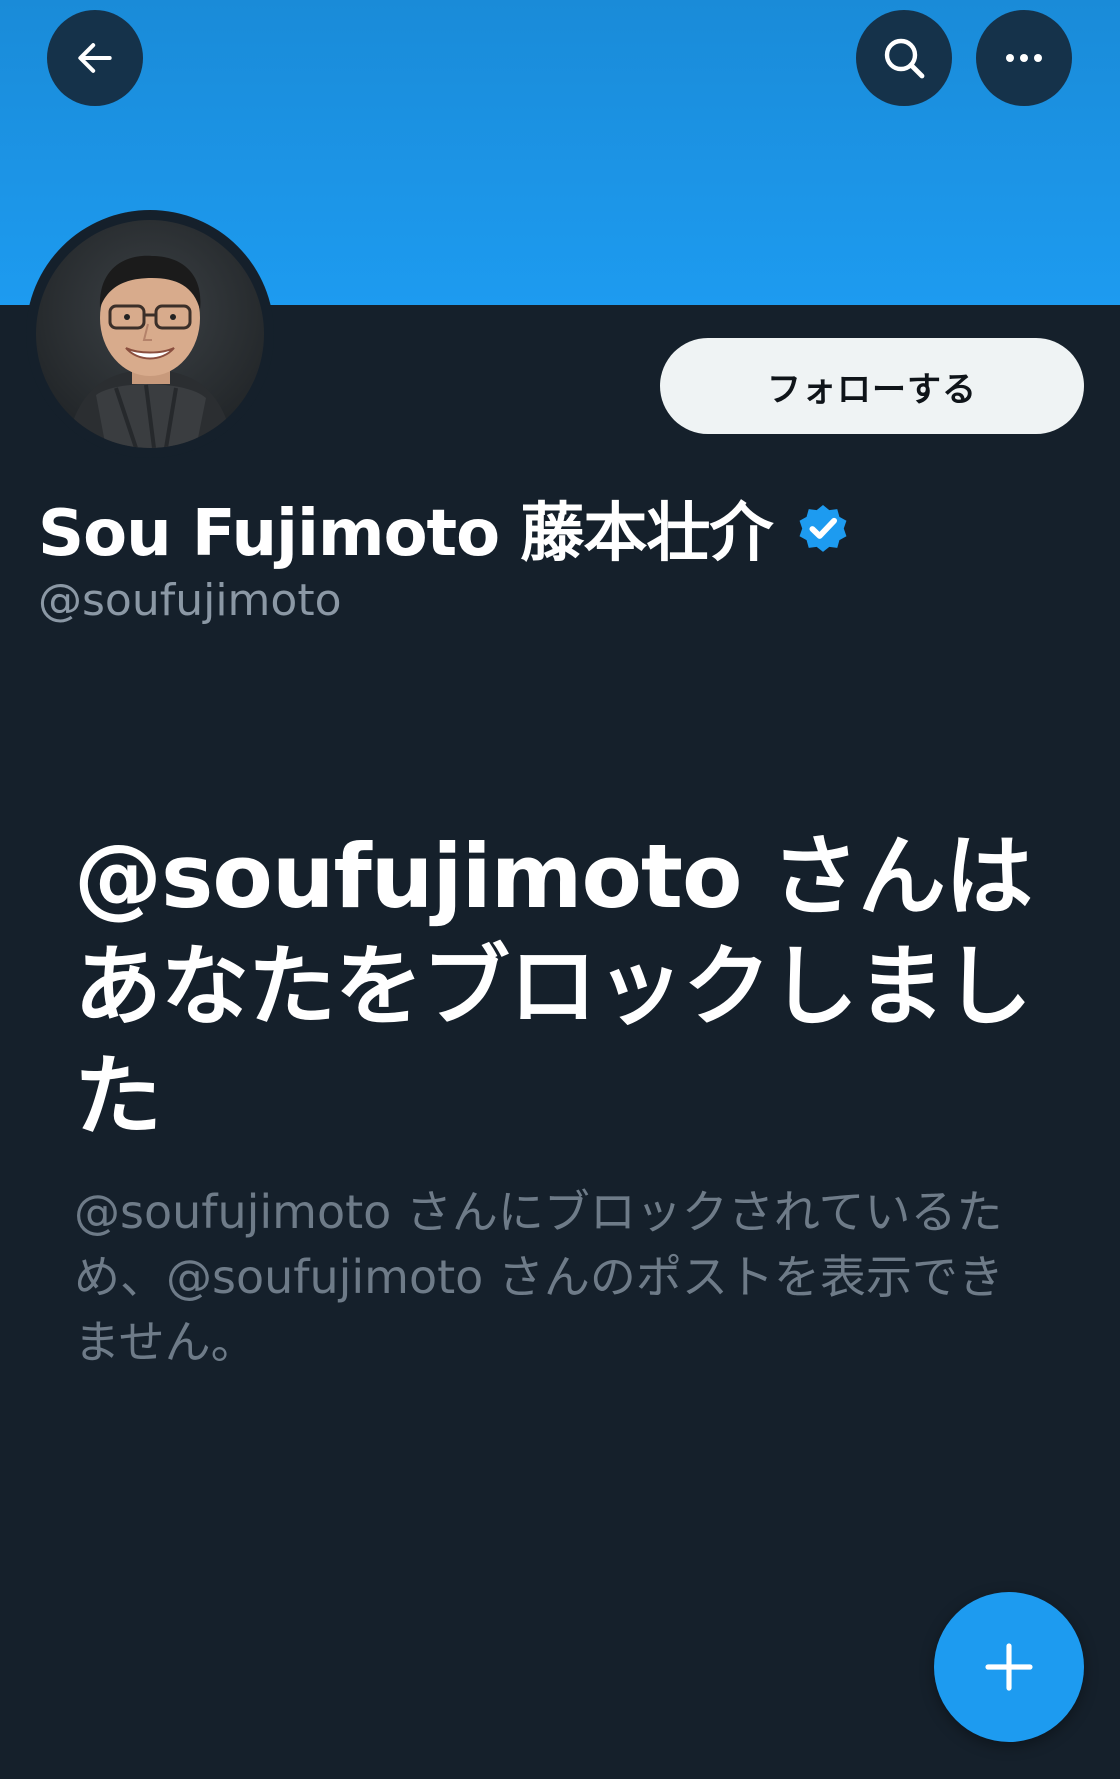  What do you see at coordinates (190, 600) in the screenshot?
I see `profile-handle: @soufujimoto` at bounding box center [190, 600].